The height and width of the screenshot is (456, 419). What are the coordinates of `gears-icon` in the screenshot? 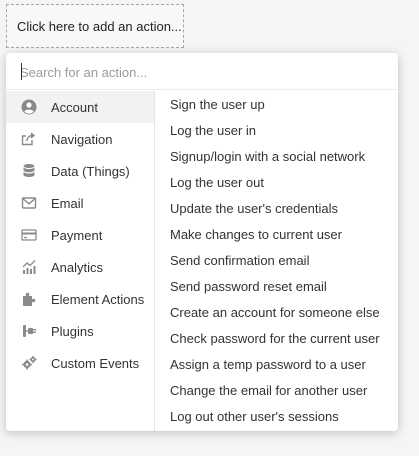 It's located at (29, 363).